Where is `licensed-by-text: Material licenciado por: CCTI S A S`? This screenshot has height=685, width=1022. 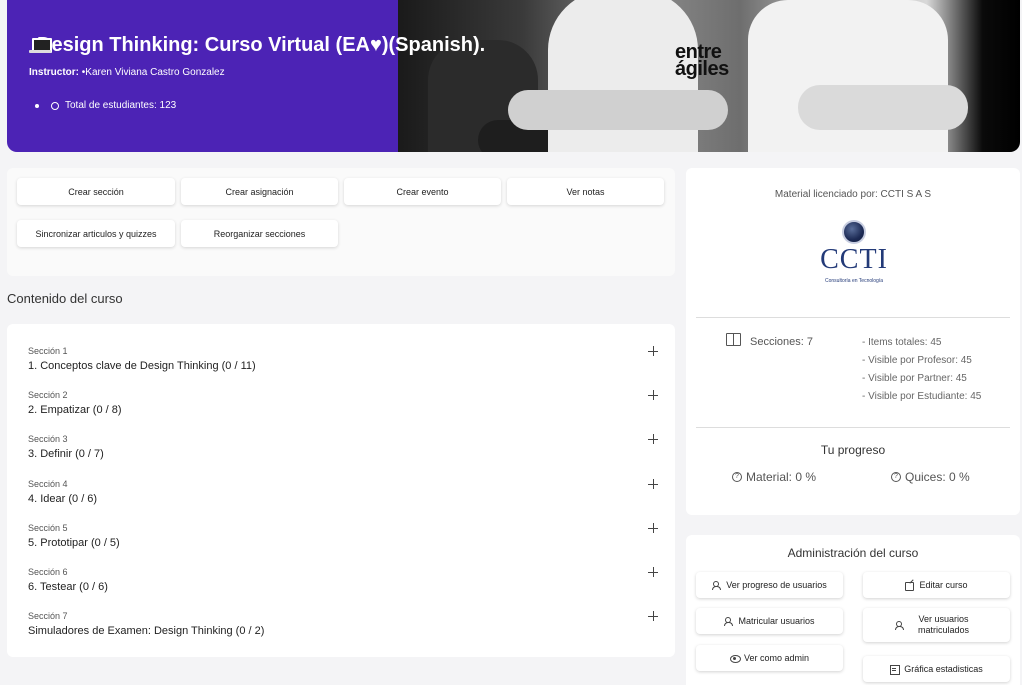
licensed-by-text: Material licenciado por: CCTI S A S is located at coordinates (853, 194).